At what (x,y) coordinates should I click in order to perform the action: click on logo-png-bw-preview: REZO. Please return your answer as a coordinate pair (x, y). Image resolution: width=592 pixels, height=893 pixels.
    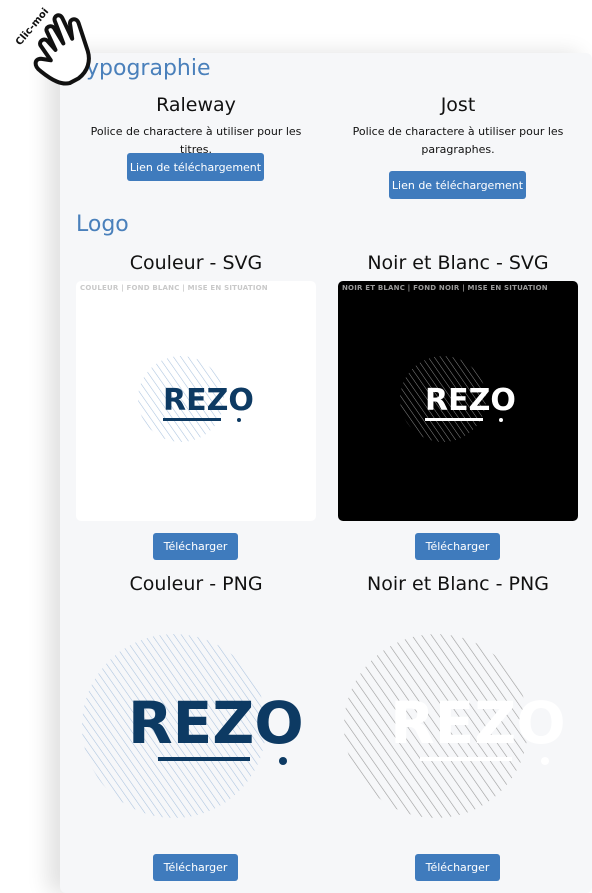
    Looking at the image, I should click on (458, 720).